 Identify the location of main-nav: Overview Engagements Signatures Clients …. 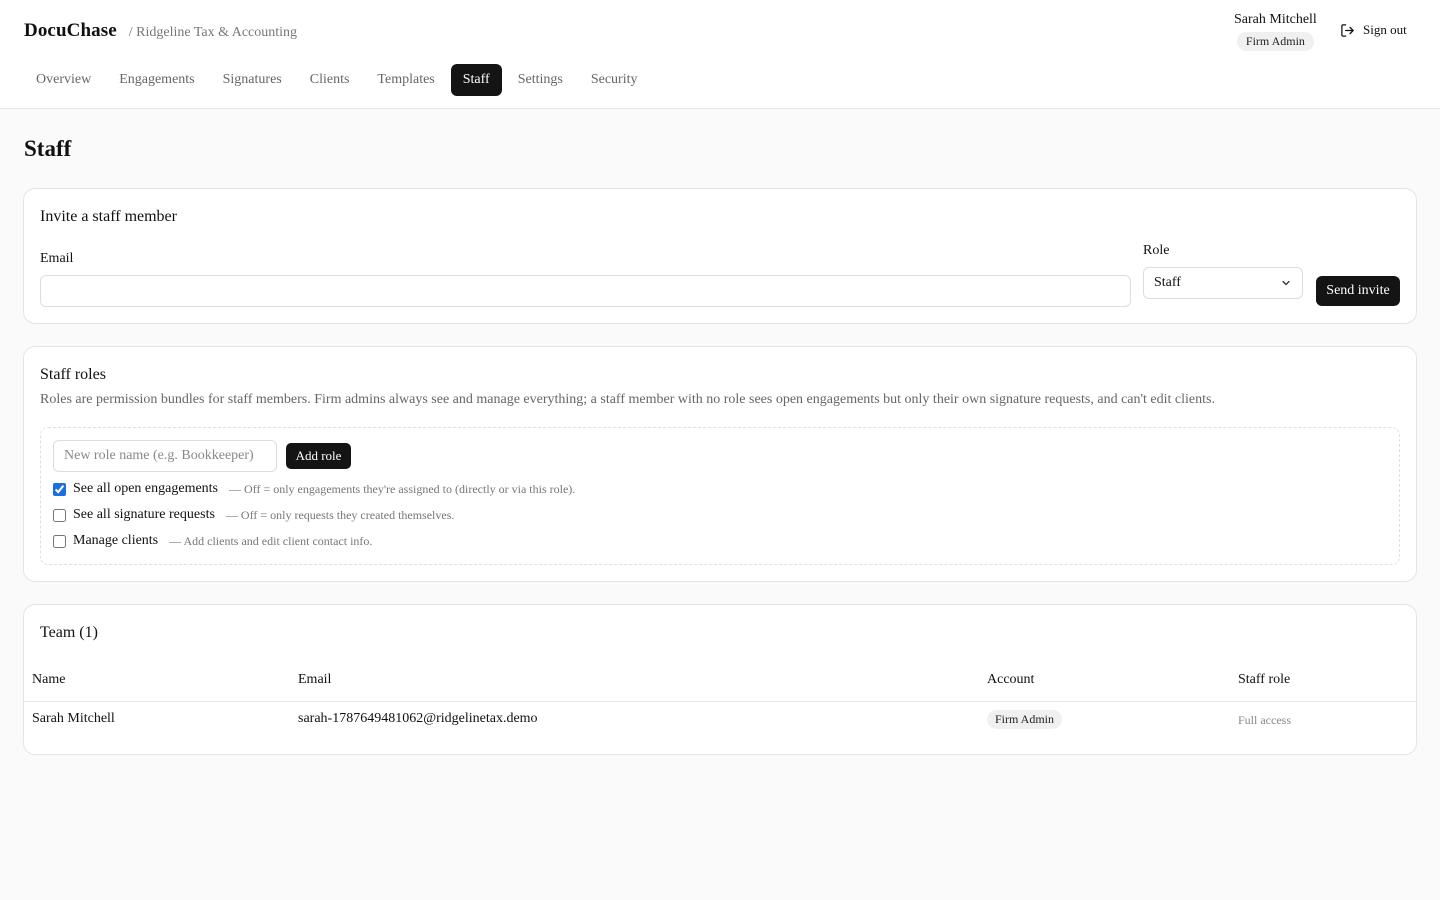
(337, 80).